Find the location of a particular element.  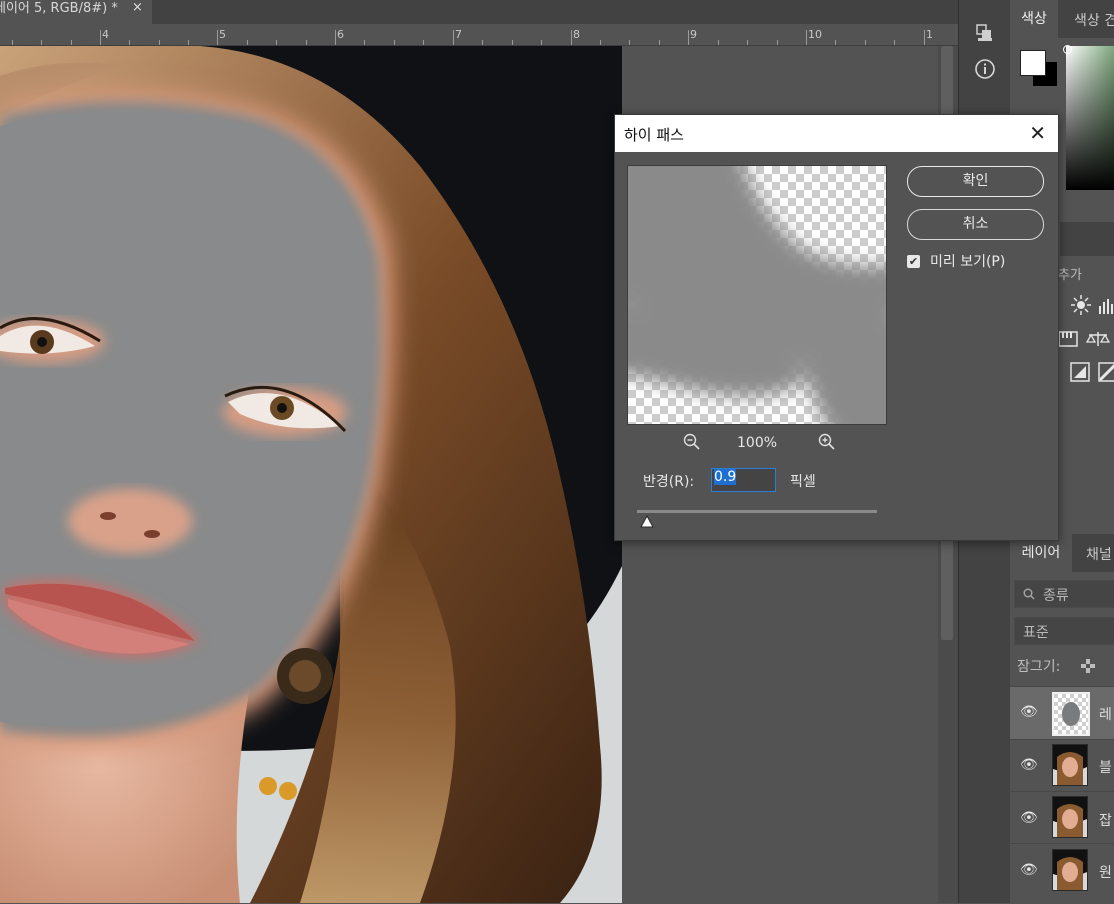

tab-color: 색상 is located at coordinates (1034, 19).